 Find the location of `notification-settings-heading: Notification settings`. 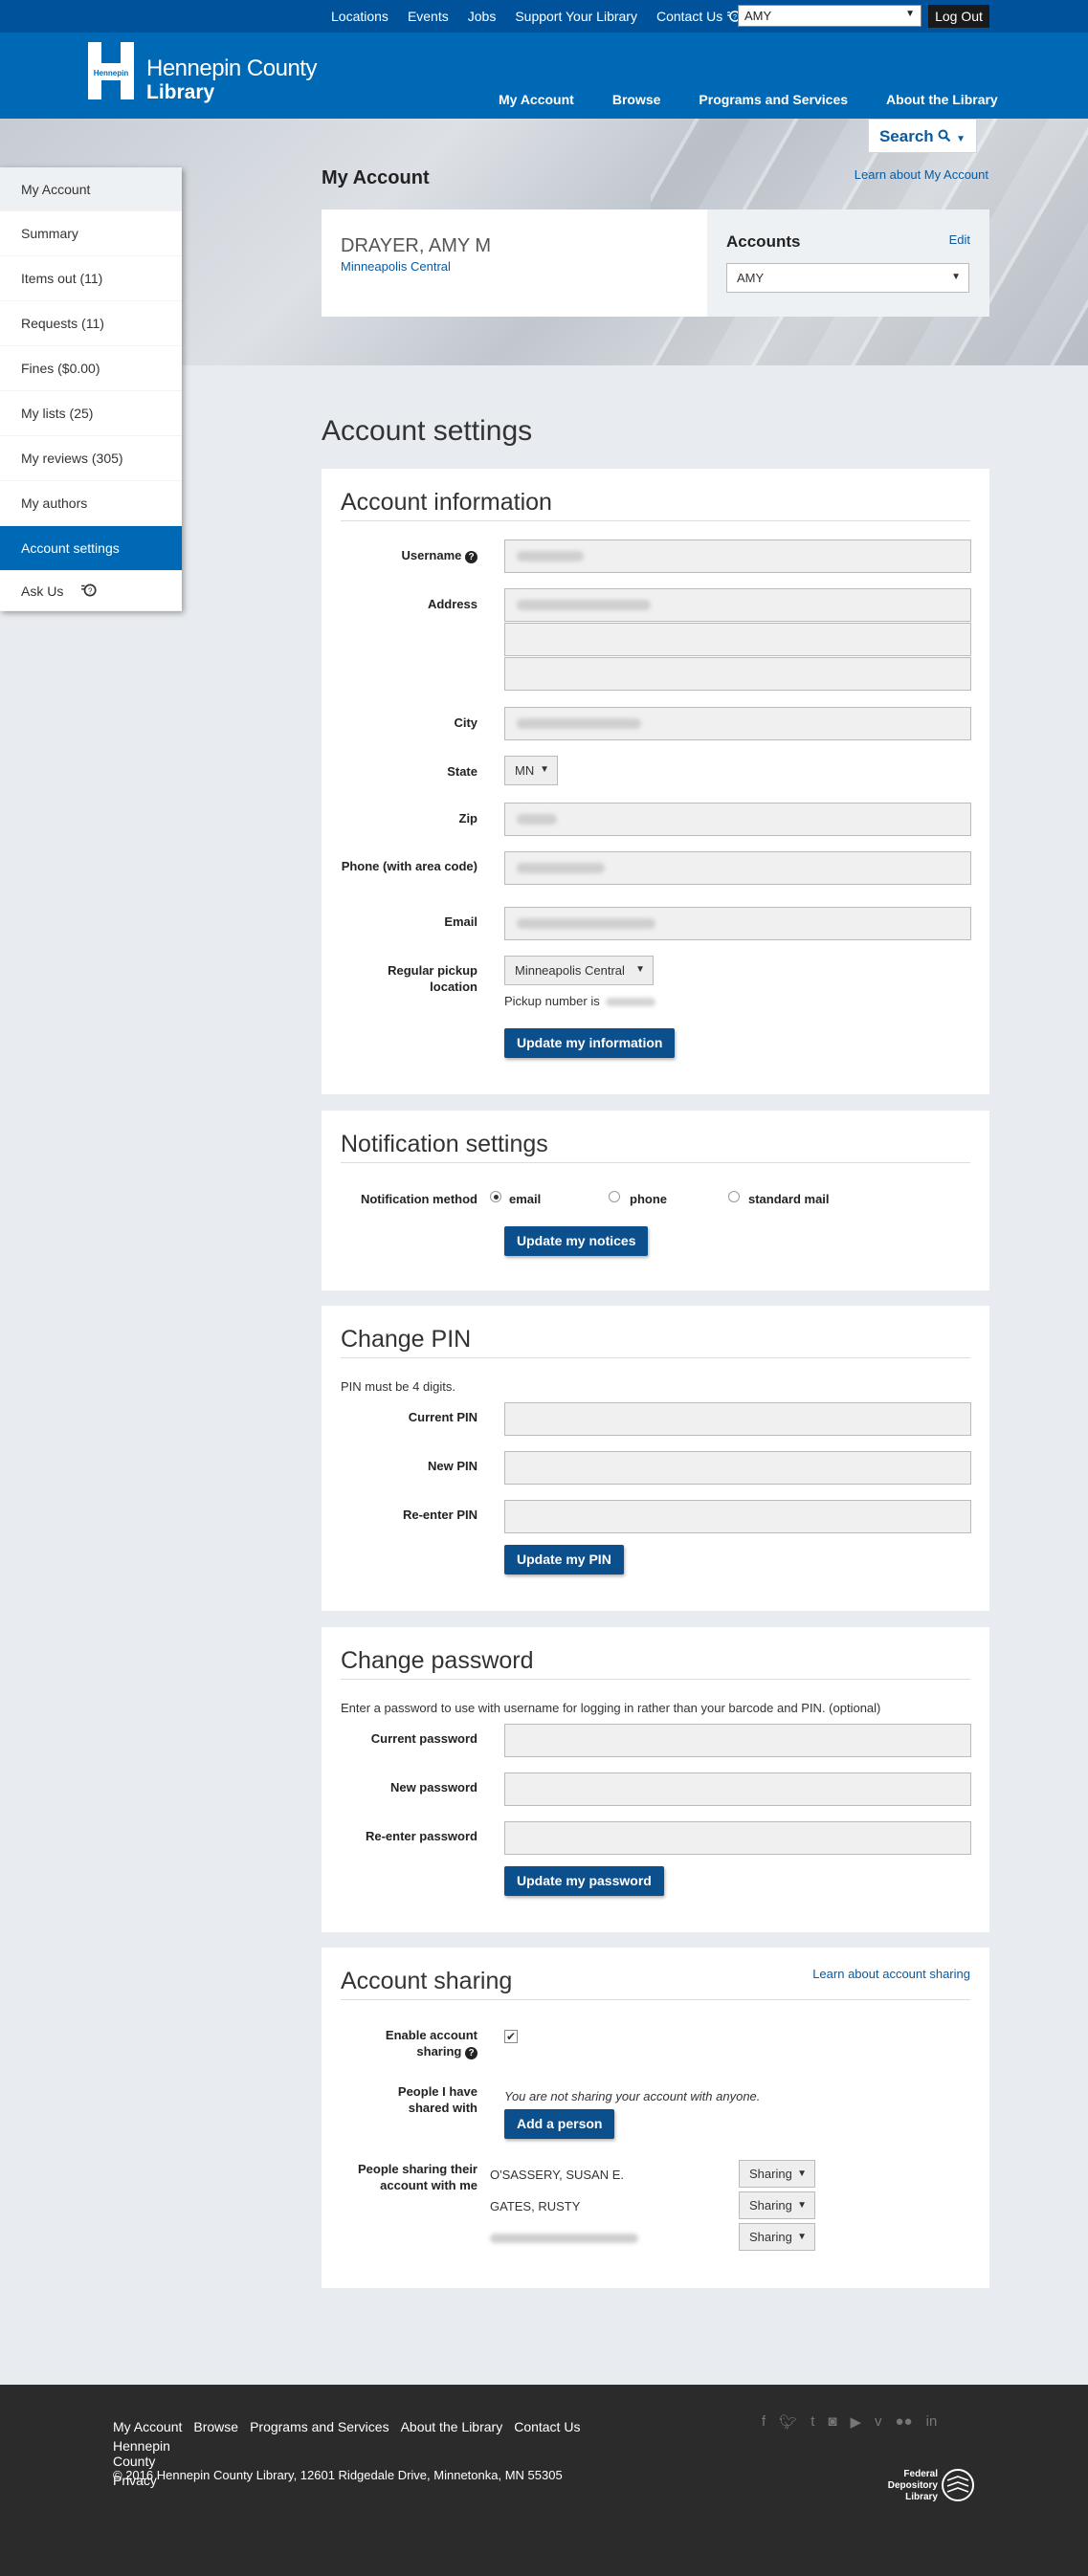

notification-settings-heading: Notification settings is located at coordinates (444, 1144).